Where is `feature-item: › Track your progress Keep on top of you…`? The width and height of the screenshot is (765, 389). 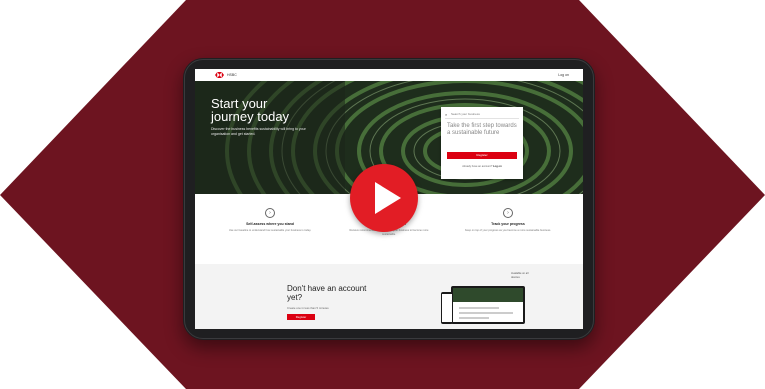
feature-item: › Track your progress Keep on top of you… is located at coordinates (508, 220).